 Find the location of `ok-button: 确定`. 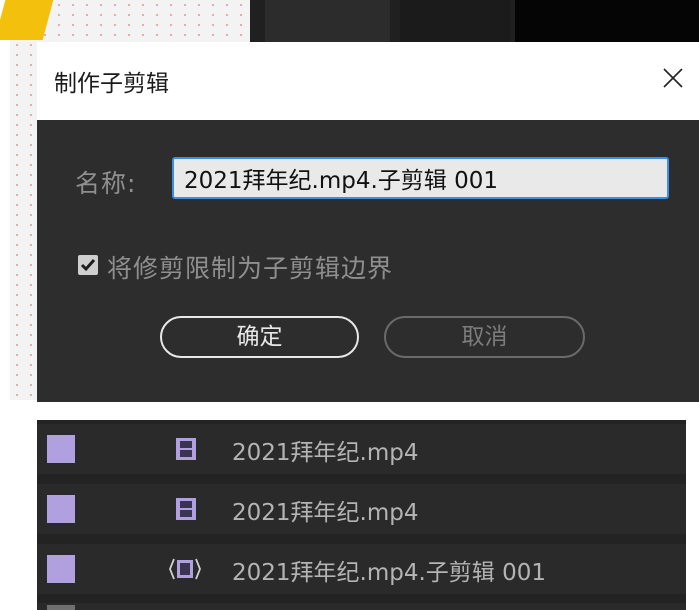

ok-button: 确定 is located at coordinates (259, 337).